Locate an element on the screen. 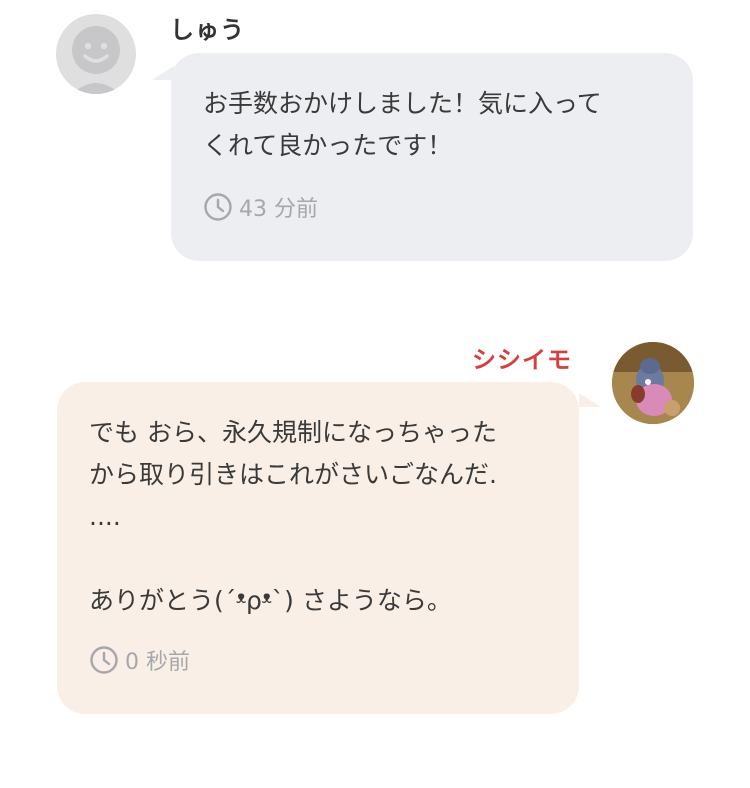 Image resolution: width=750 pixels, height=788 pixels. avatar-photo is located at coordinates (653, 383).